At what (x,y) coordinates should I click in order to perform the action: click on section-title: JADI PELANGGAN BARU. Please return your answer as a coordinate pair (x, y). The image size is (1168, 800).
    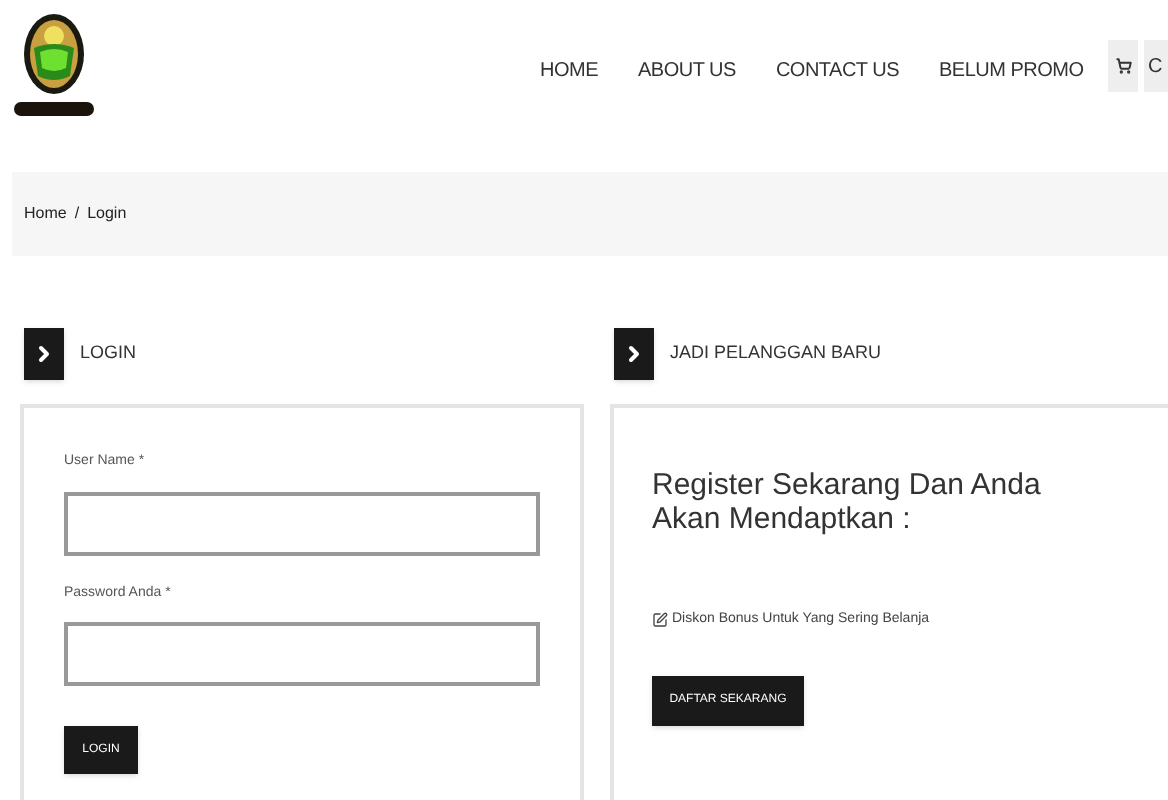
    Looking at the image, I should click on (776, 353).